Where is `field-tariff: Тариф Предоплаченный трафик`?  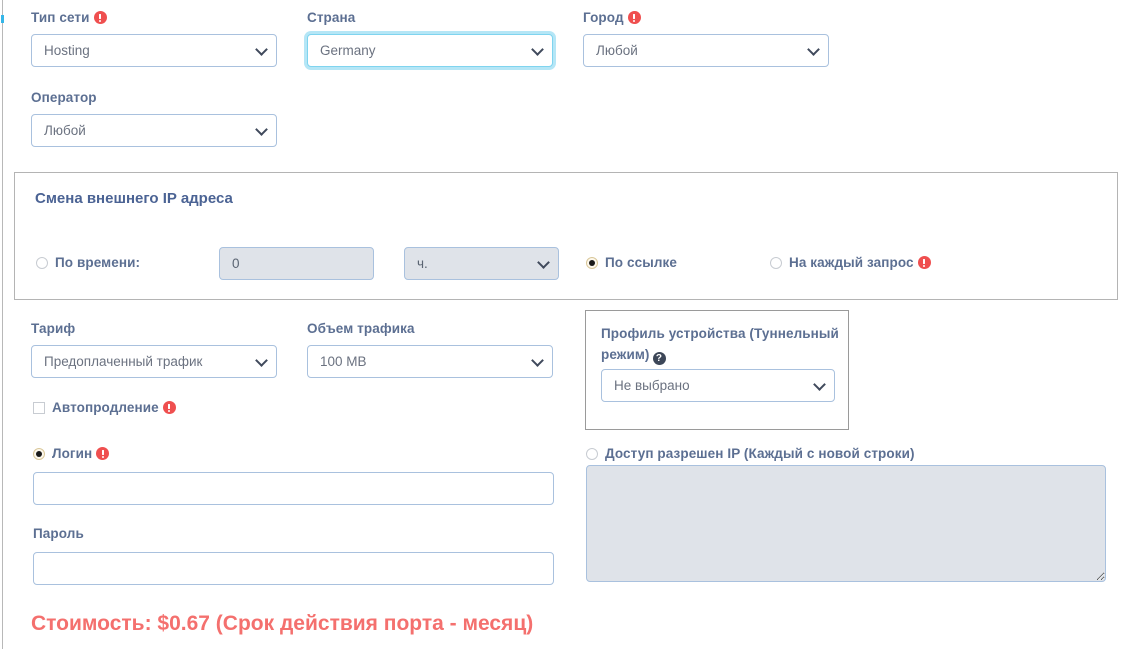 field-tariff: Тариф Предоплаченный трафик is located at coordinates (154, 349).